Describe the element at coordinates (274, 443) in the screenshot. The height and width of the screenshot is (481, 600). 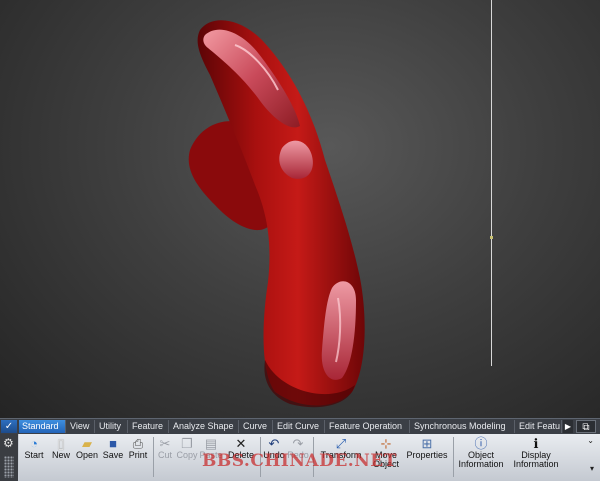
I see `undo-icon: ↶` at that location.